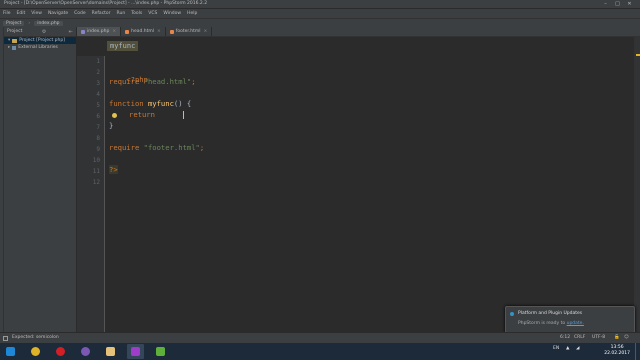 The height and width of the screenshot is (360, 640). Describe the element at coordinates (83, 31) in the screenshot. I see `php-file-icon` at that location.